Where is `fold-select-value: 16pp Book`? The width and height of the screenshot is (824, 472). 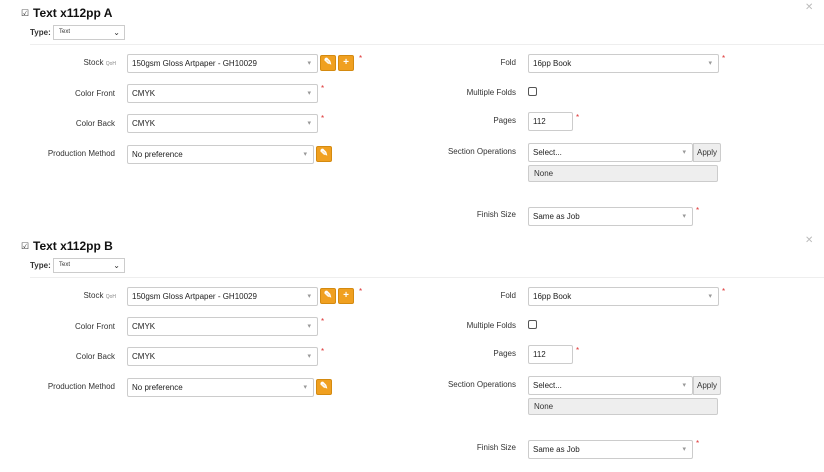
fold-select-value: 16pp Book is located at coordinates (552, 296).